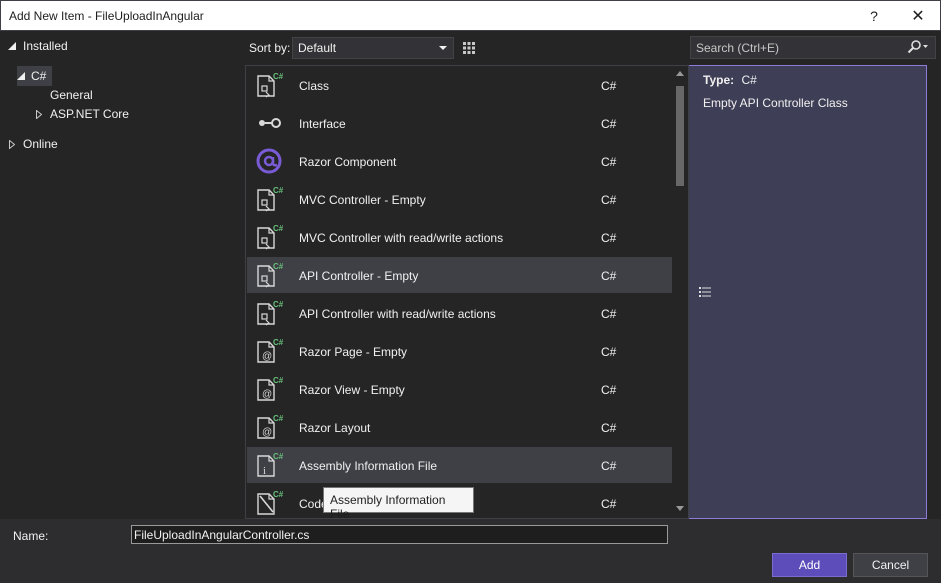 The height and width of the screenshot is (583, 941). I want to click on template-item-row: C# Class C#, so click(459, 85).